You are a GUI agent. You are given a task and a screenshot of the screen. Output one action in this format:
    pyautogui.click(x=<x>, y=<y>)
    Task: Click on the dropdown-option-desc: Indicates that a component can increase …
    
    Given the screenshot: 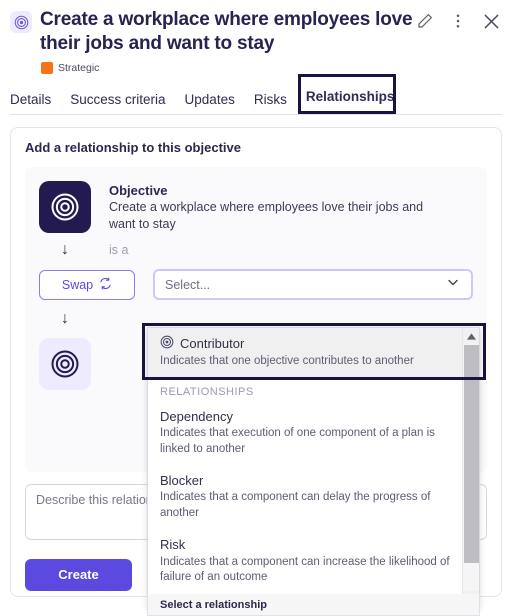 What is the action you would take?
    pyautogui.click(x=305, y=569)
    